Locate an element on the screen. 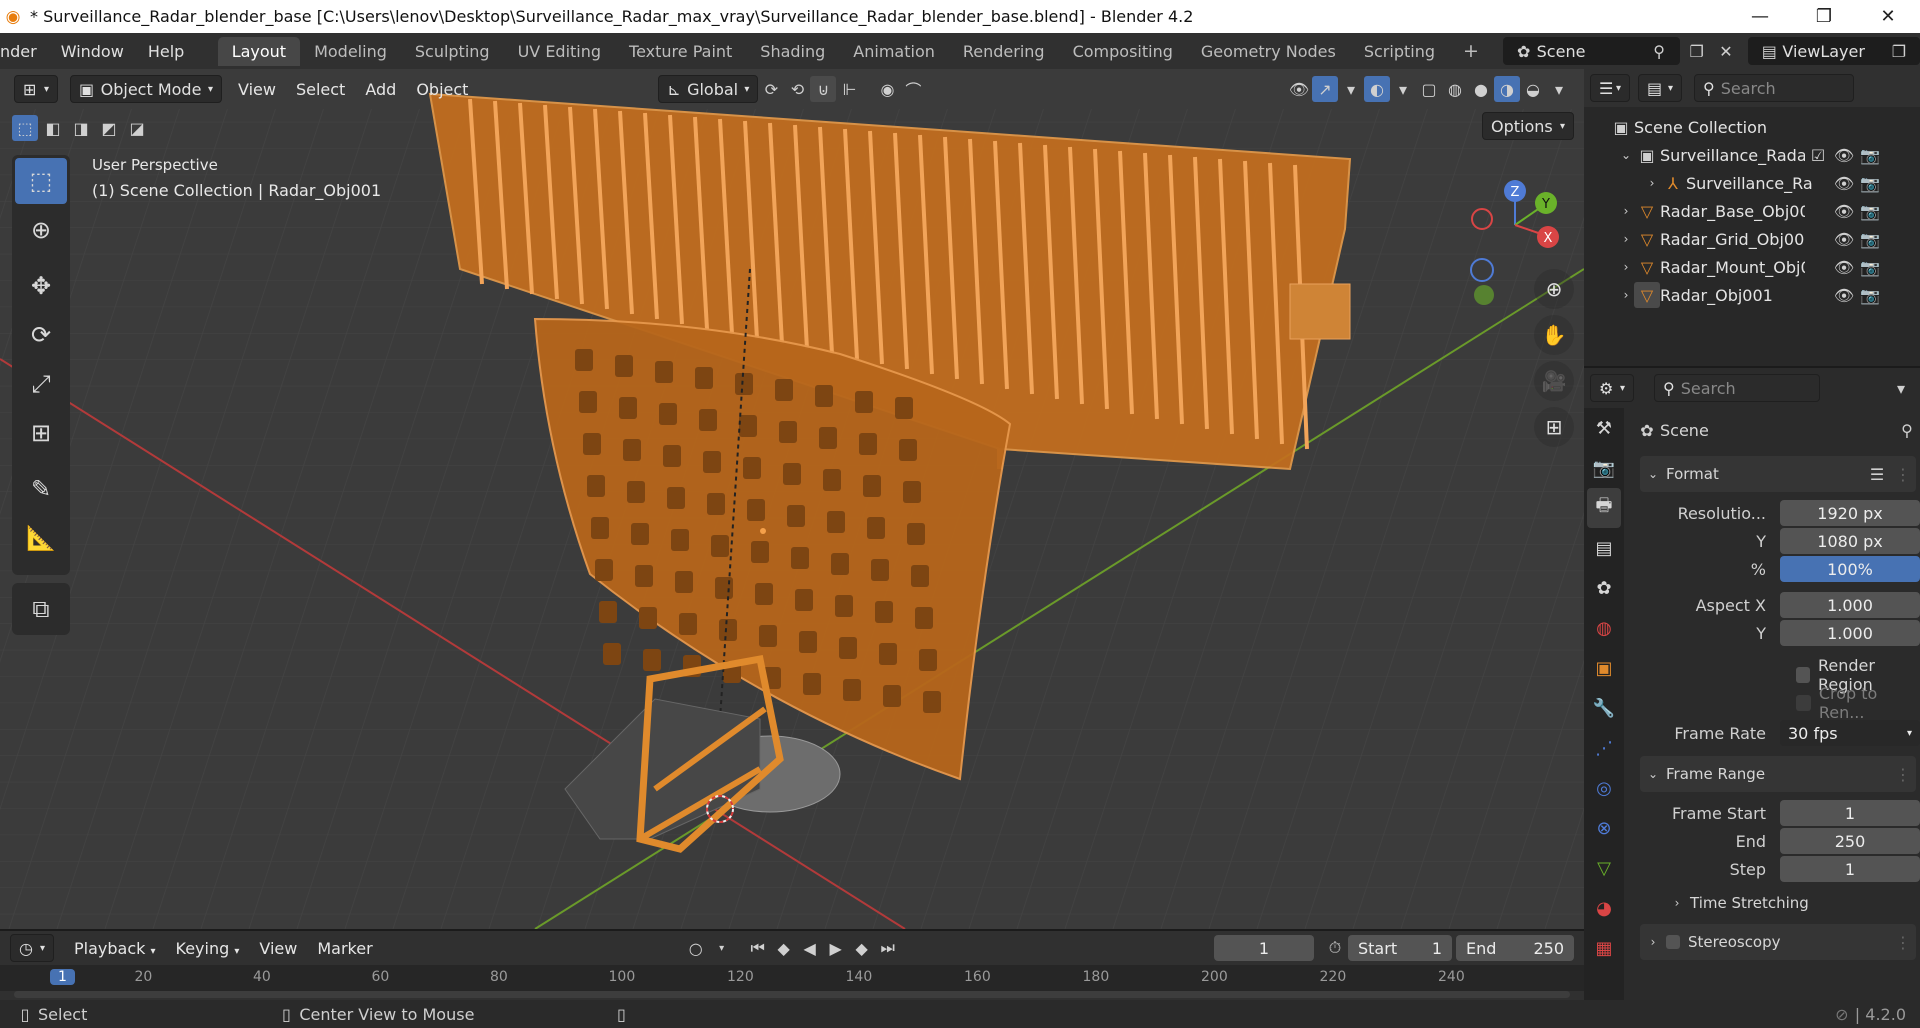 The height and width of the screenshot is (1028, 1920). select-new-icon: ⬚ is located at coordinates (25, 128).